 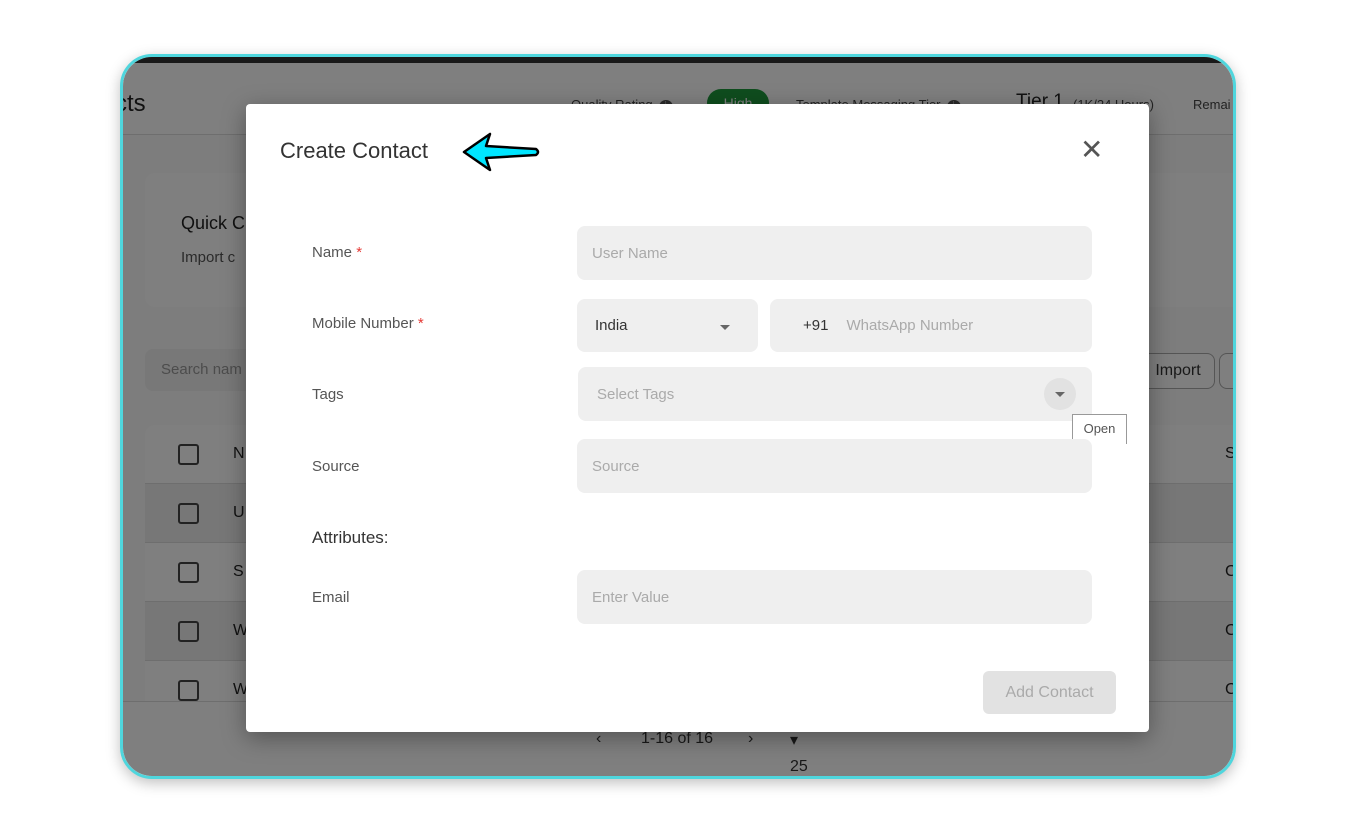 What do you see at coordinates (834, 466) in the screenshot?
I see `source-input: Source` at bounding box center [834, 466].